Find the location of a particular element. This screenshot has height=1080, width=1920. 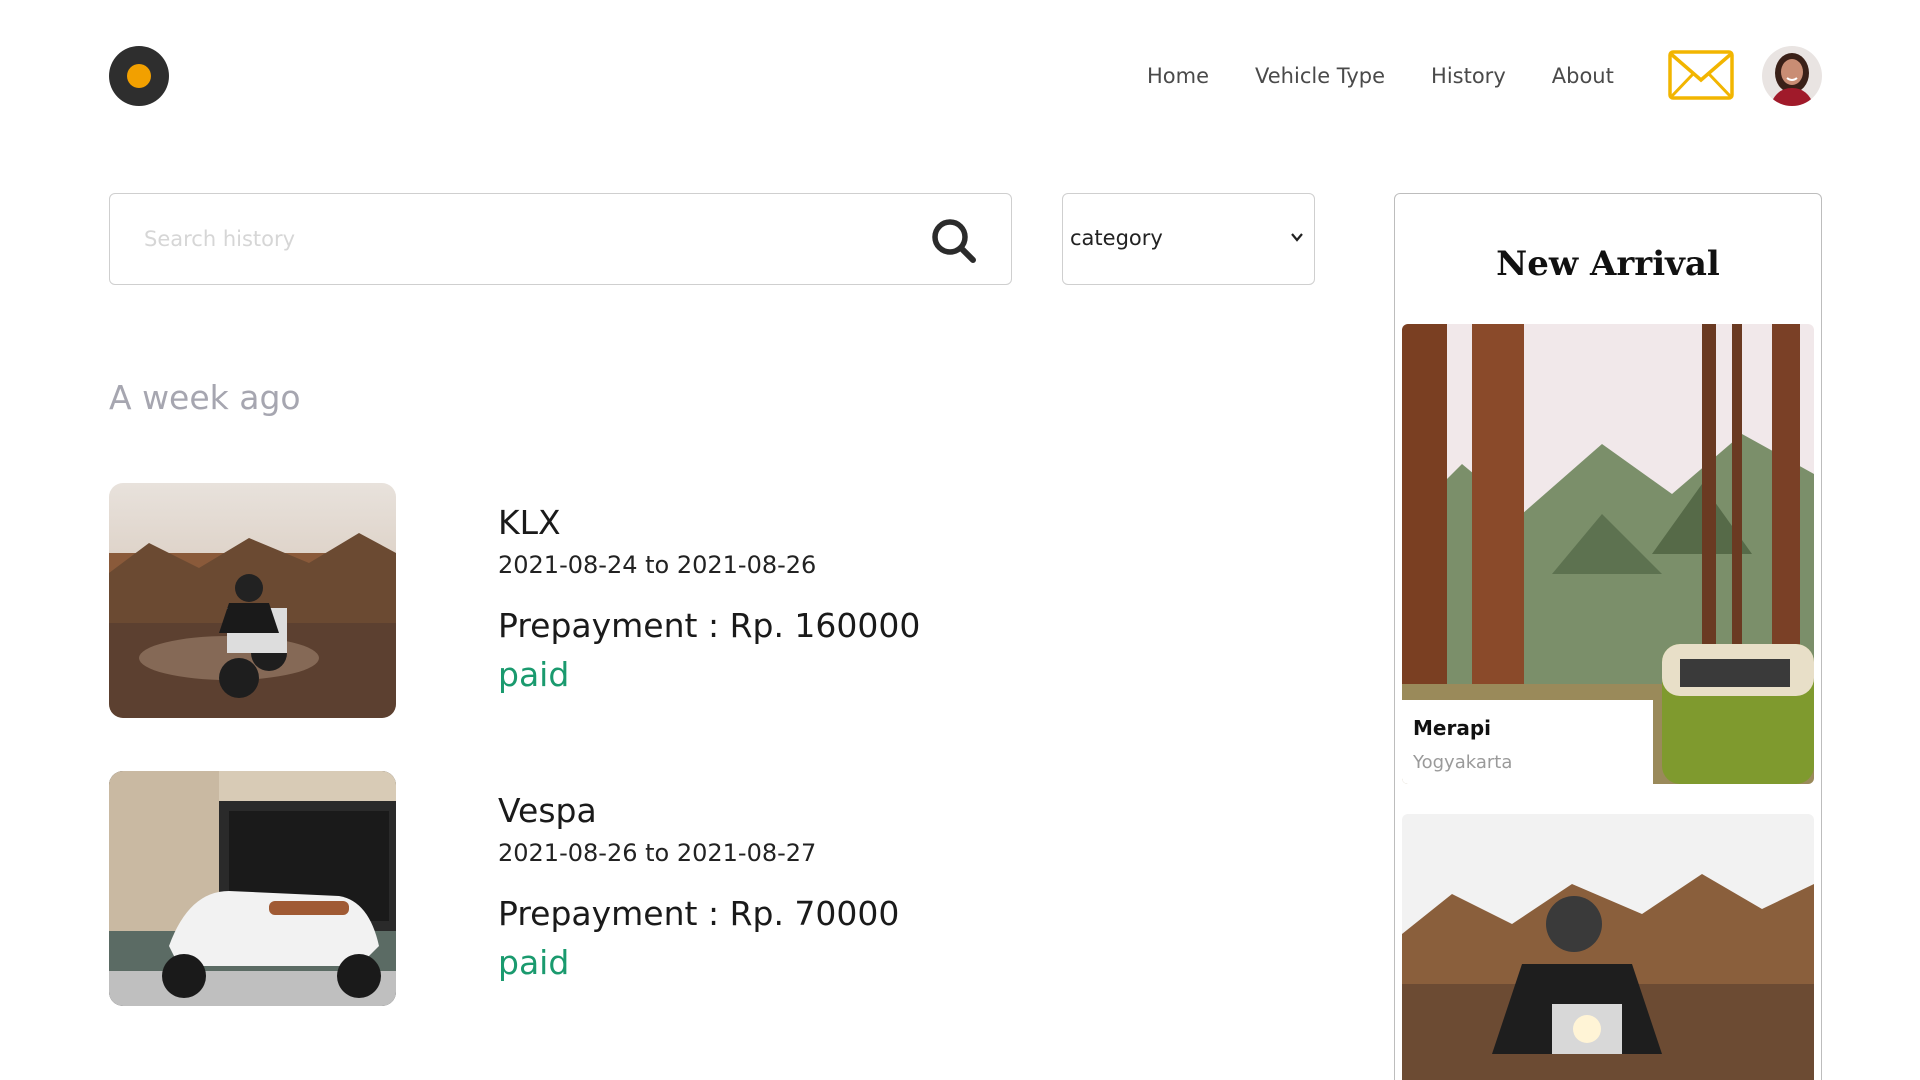

avatar-image is located at coordinates (1792, 76).